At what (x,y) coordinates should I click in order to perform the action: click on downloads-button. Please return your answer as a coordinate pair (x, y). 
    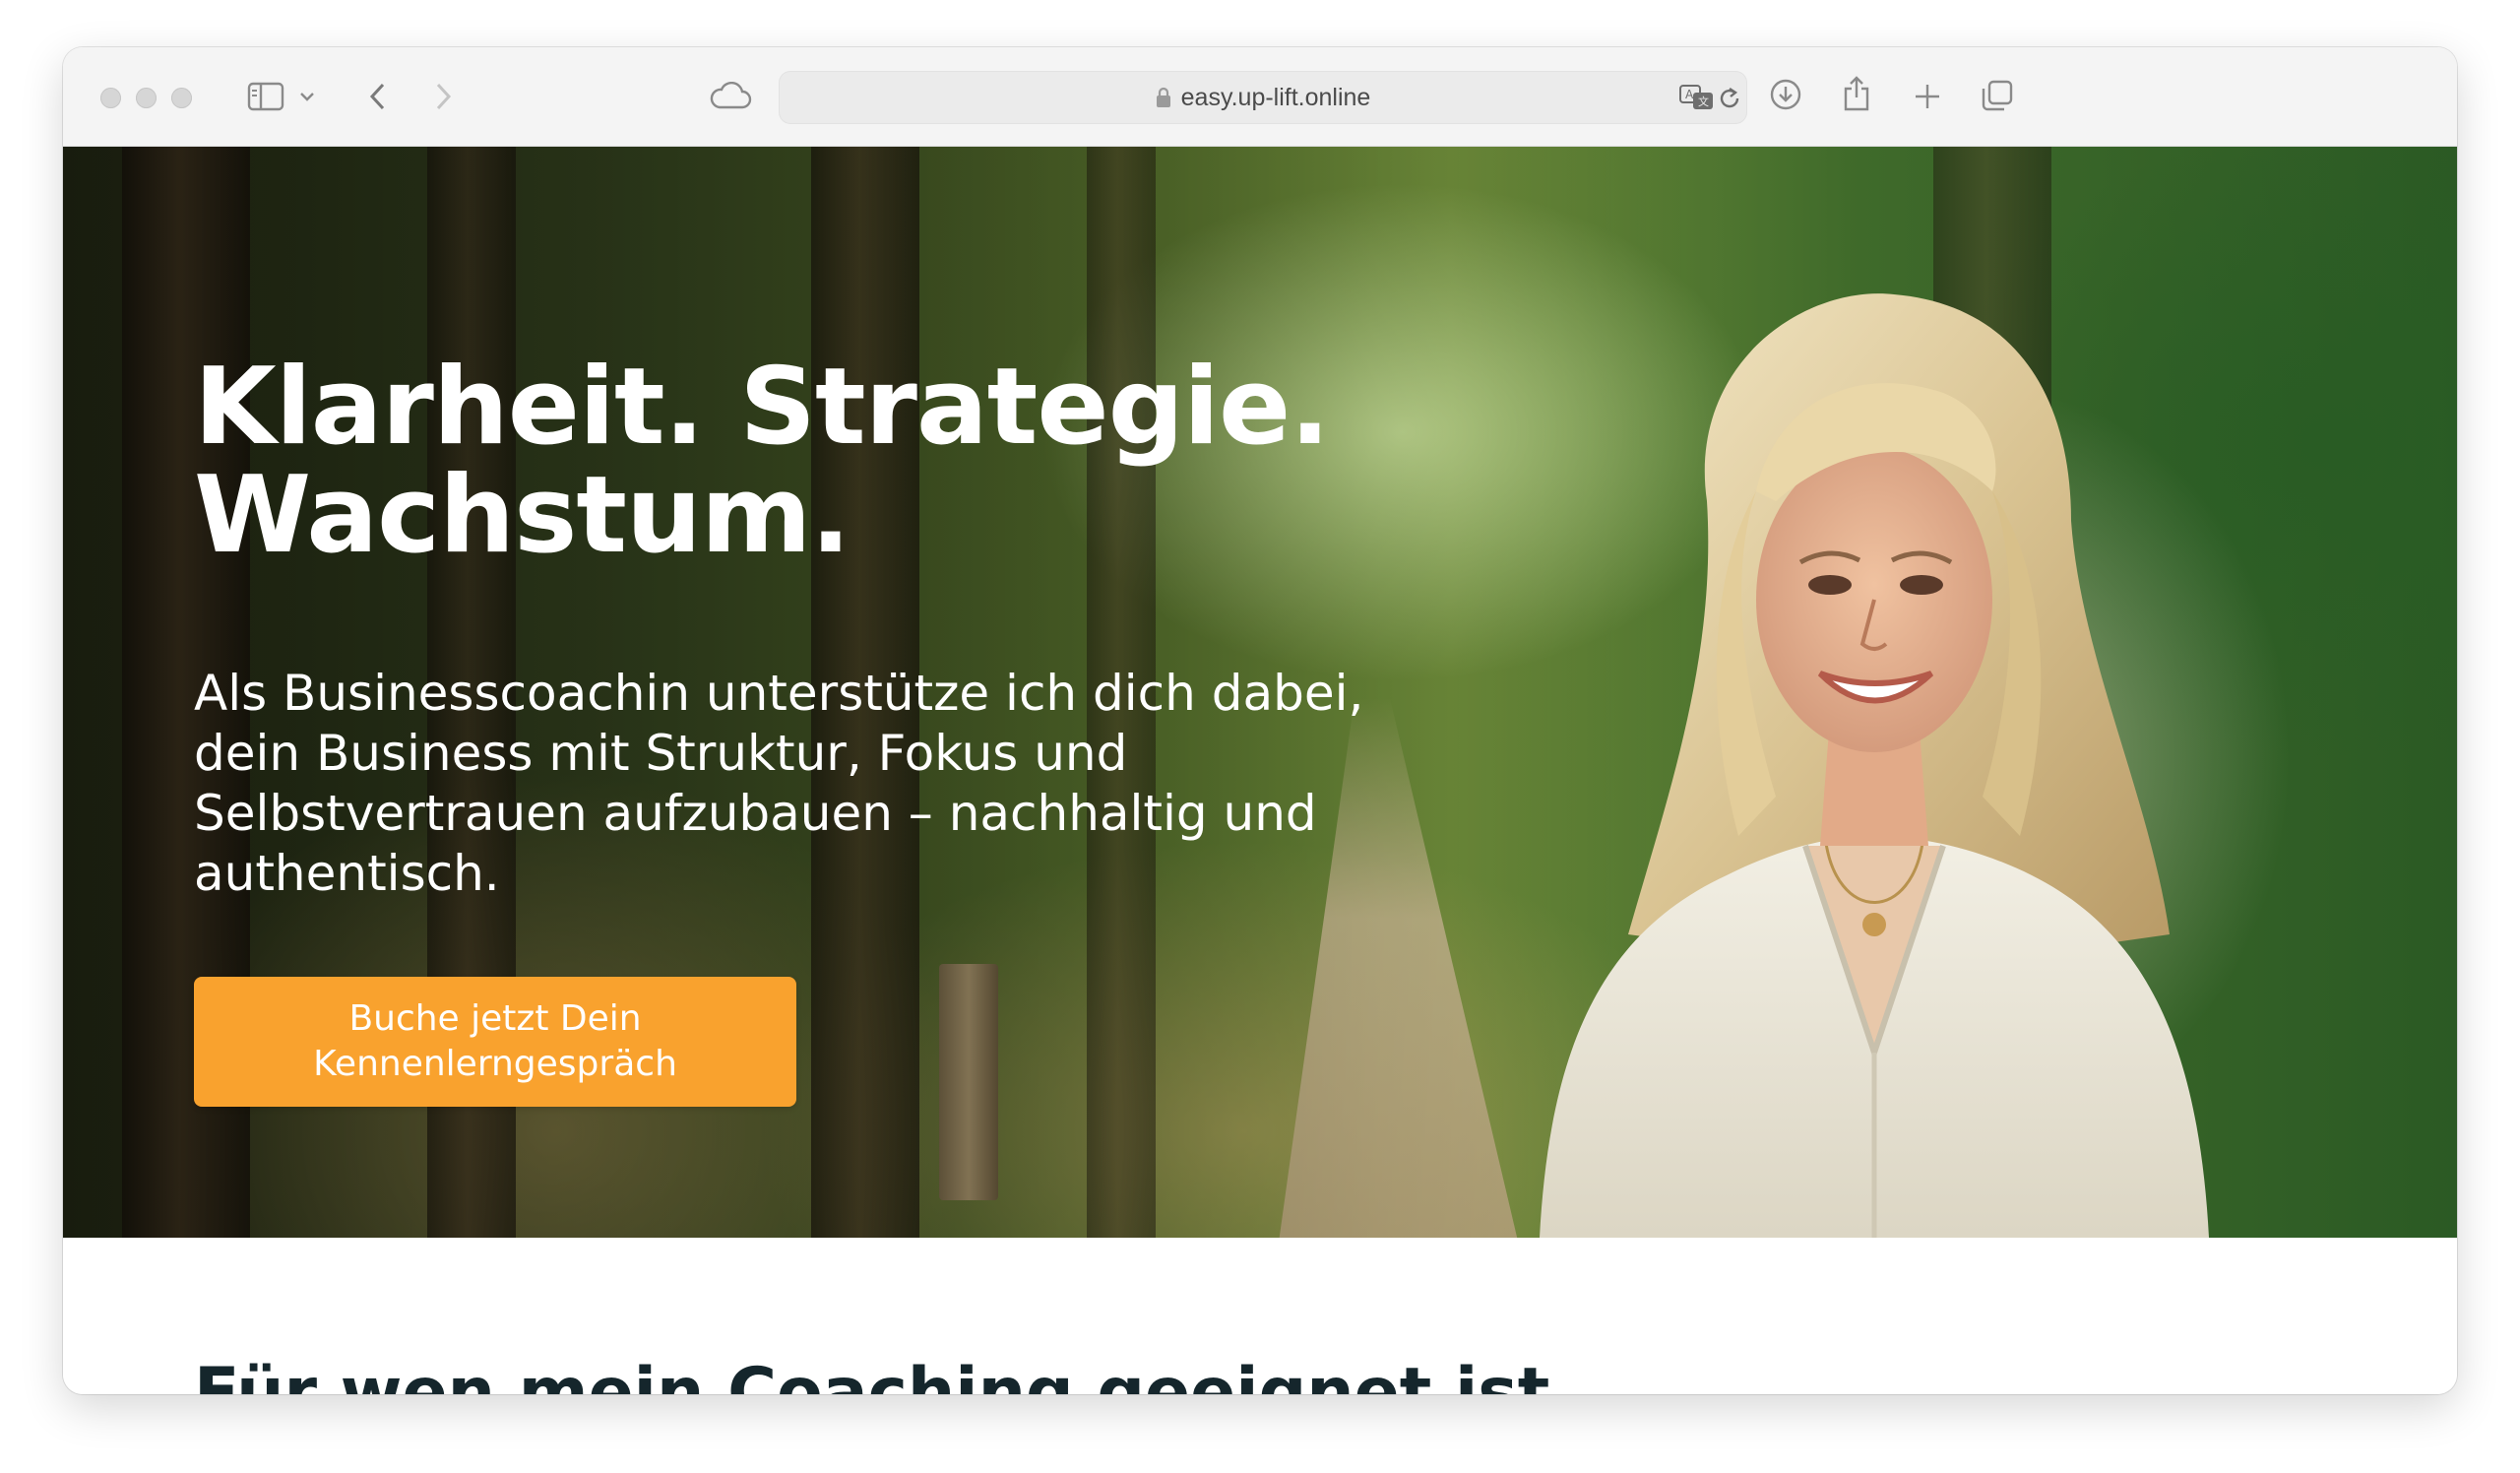
    Looking at the image, I should click on (1785, 94).